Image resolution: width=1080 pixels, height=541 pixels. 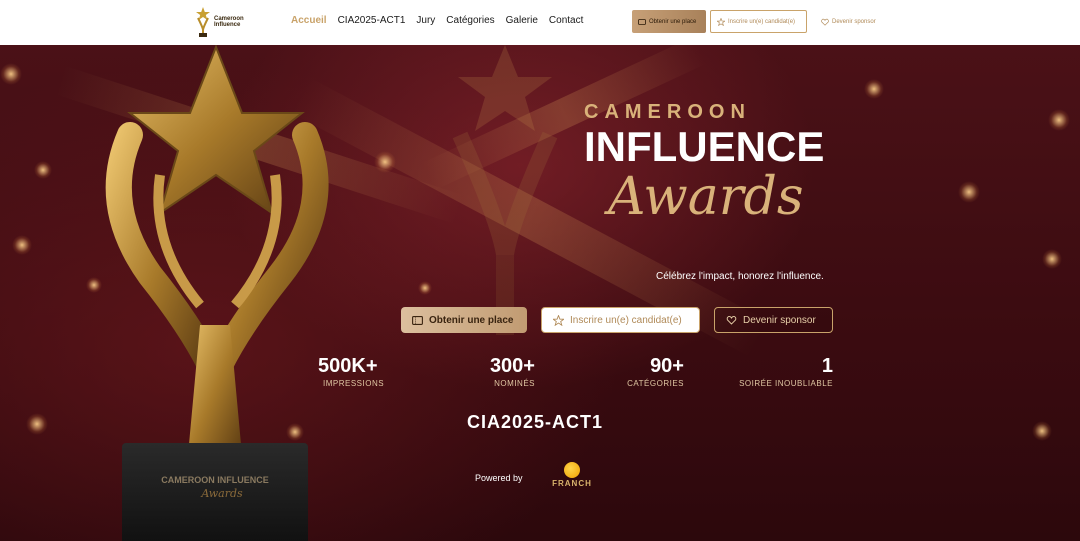 What do you see at coordinates (470, 20) in the screenshot?
I see `nav-link-categories: Catégories` at bounding box center [470, 20].